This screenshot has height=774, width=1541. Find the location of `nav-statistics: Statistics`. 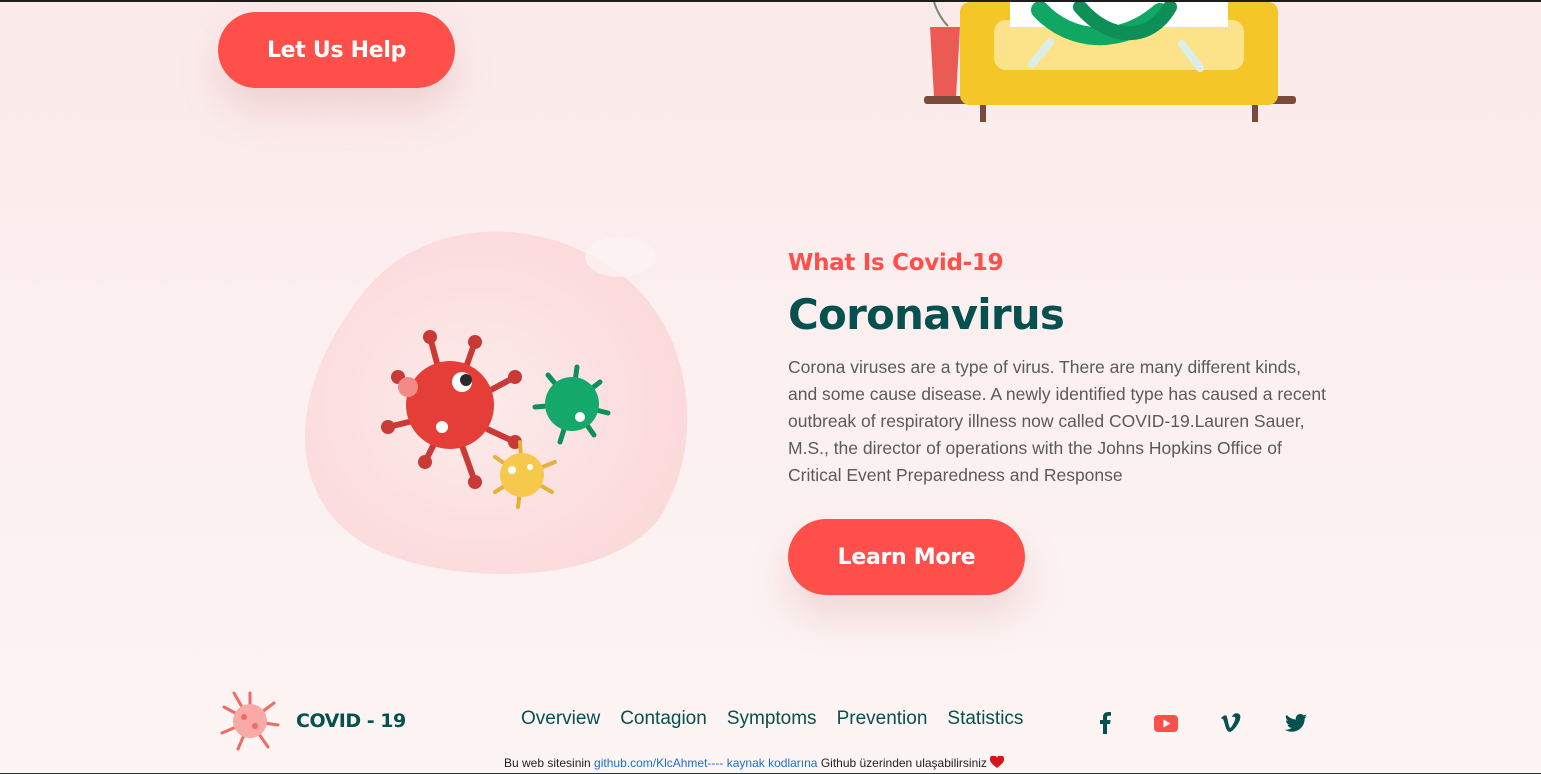

nav-statistics: Statistics is located at coordinates (985, 719).